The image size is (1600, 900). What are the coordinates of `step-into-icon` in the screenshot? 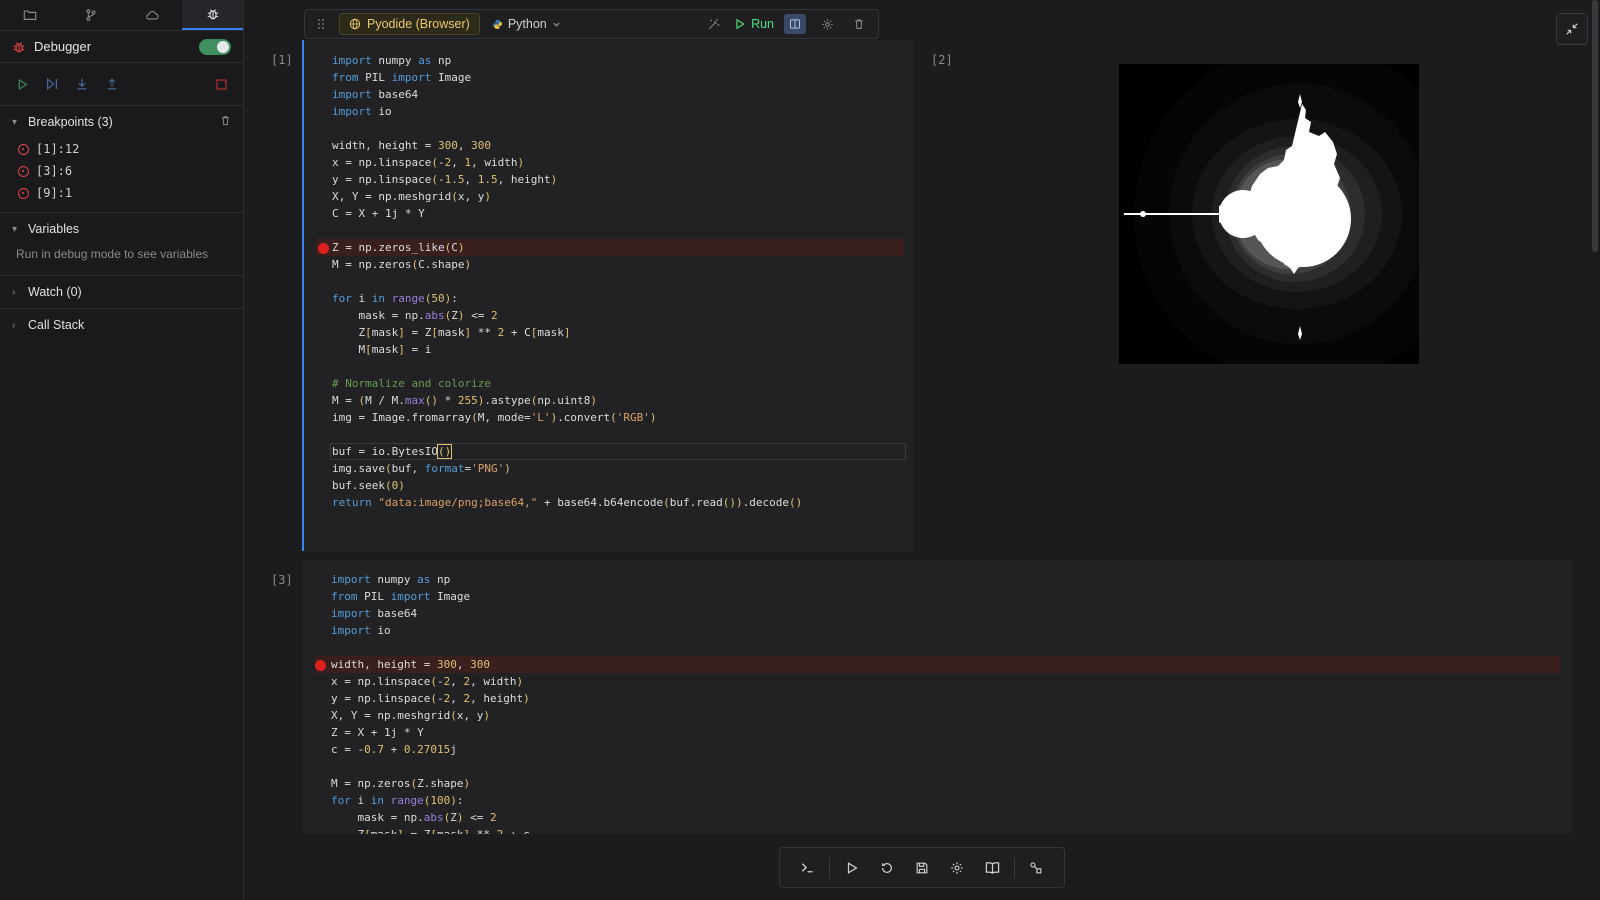 It's located at (82, 84).